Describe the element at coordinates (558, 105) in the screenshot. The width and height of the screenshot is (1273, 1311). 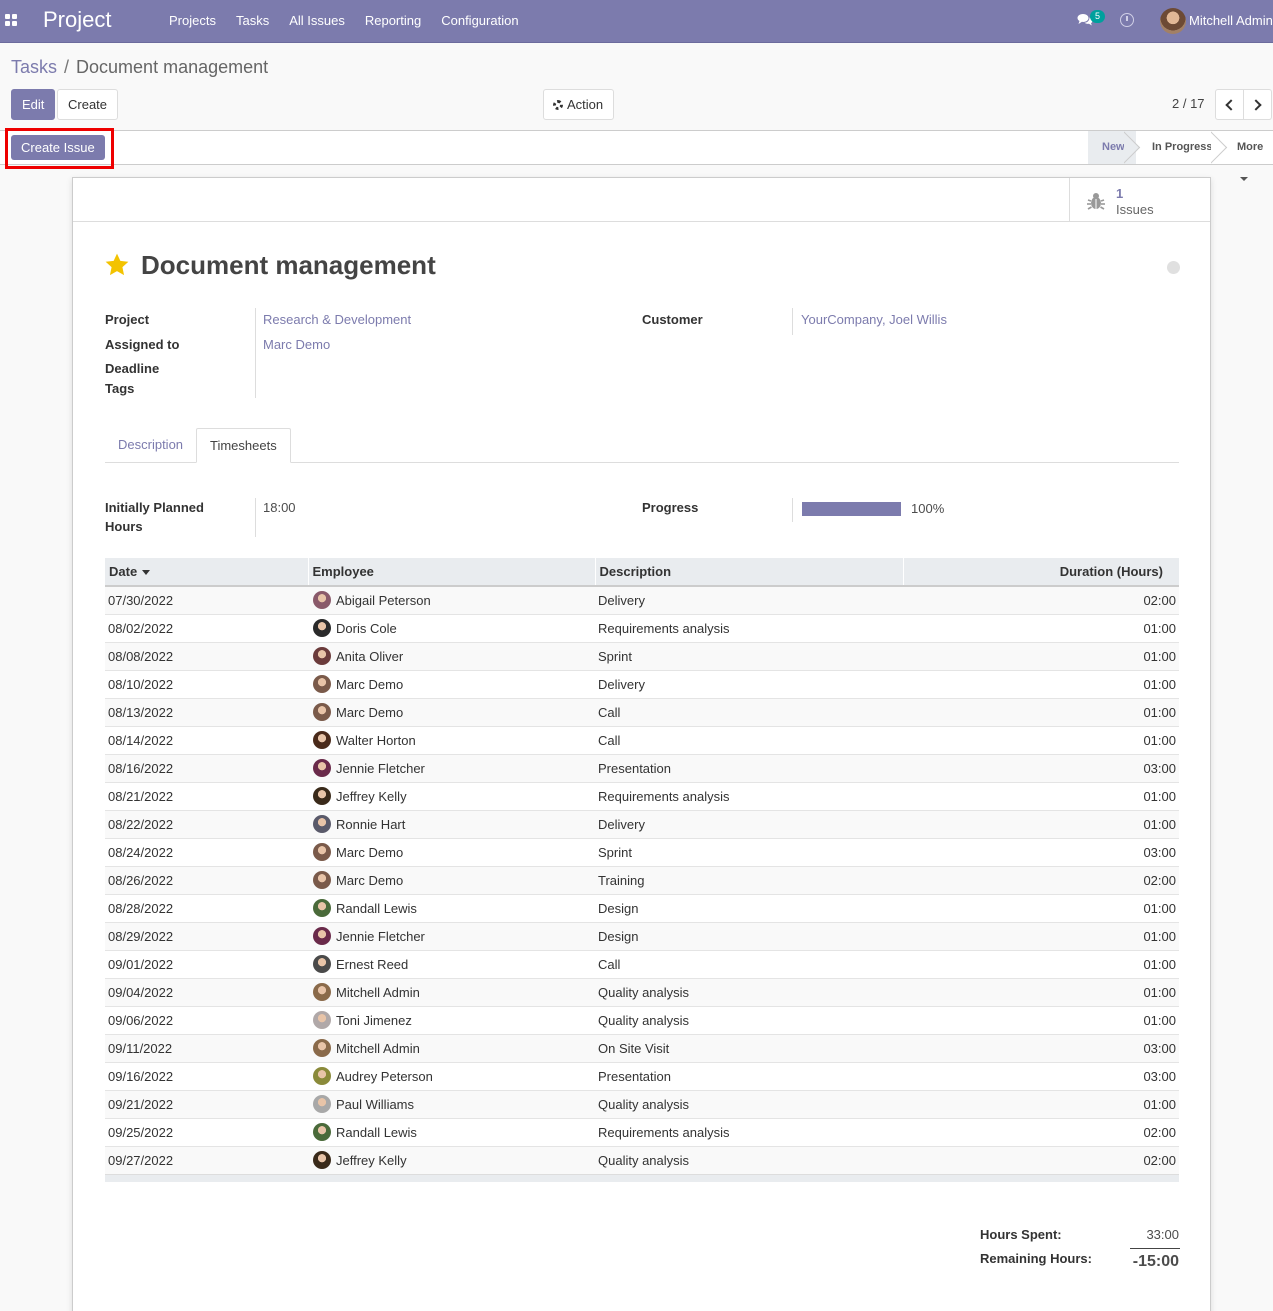
I see `gear-icon` at that location.